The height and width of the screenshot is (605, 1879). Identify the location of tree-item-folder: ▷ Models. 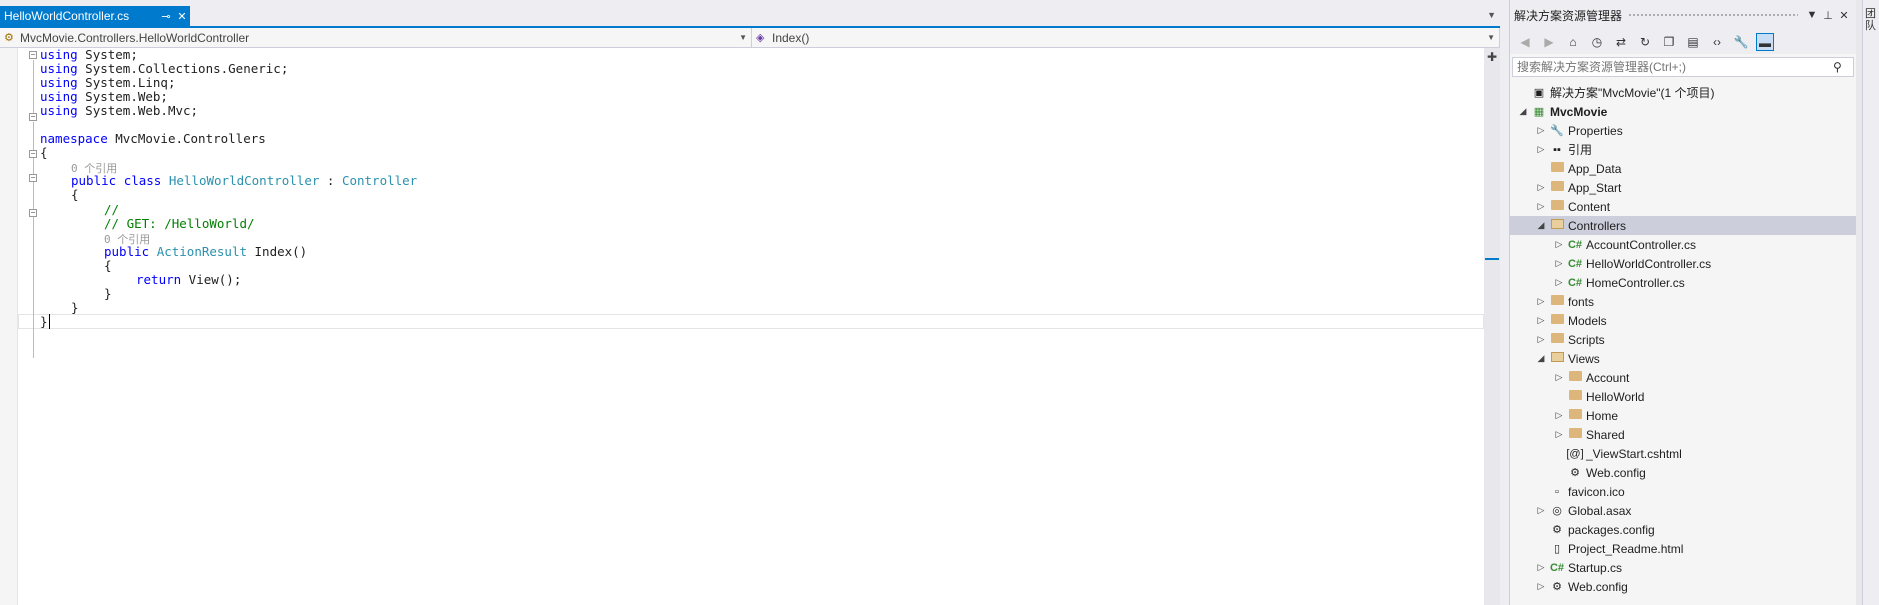
(1683, 320).